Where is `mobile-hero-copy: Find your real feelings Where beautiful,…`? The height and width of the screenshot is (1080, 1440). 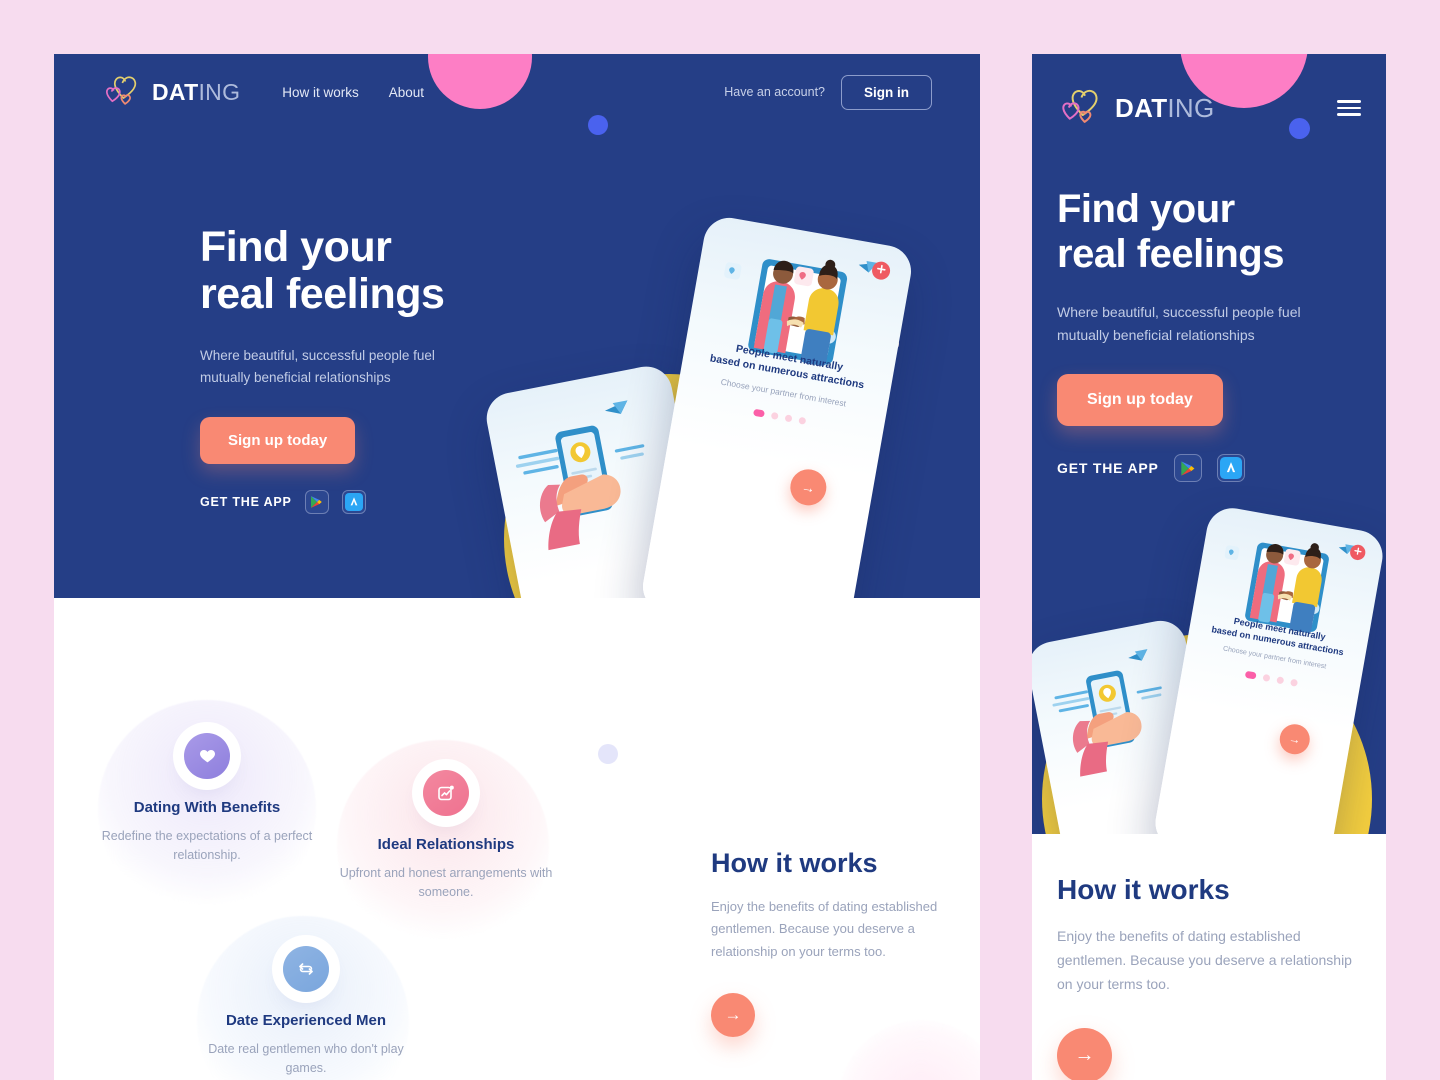 mobile-hero-copy: Find your real feelings Where beautiful,… is located at coordinates (1207, 335).